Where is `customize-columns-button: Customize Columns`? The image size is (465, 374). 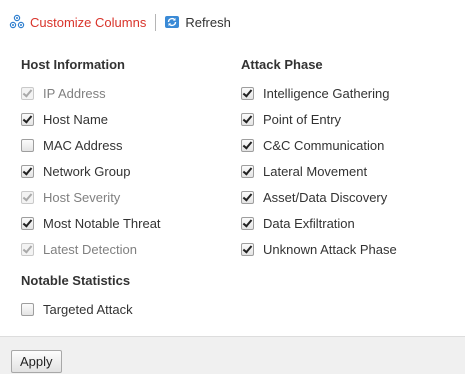 customize-columns-button: Customize Columns is located at coordinates (77, 22).